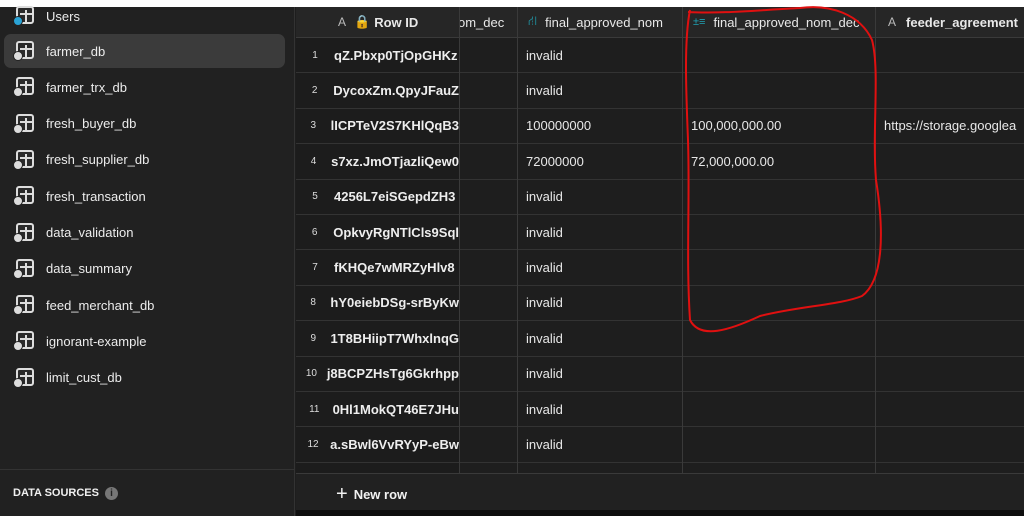 This screenshot has height=516, width=1024. What do you see at coordinates (144, 124) in the screenshot?
I see `sidebar-item-fresh-buyer-db: fresh_buyer_db` at bounding box center [144, 124].